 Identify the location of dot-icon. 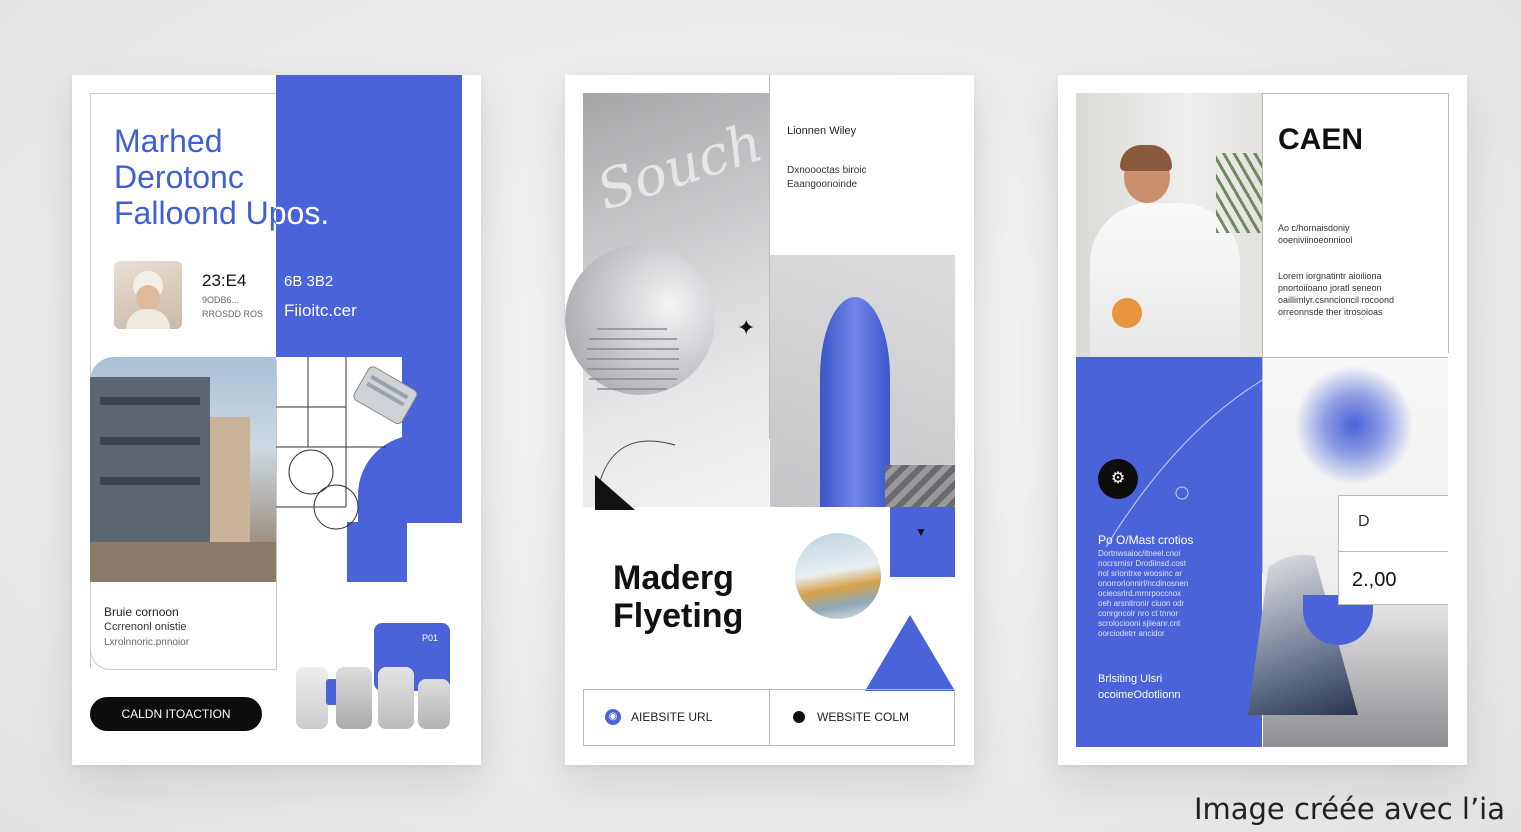
(799, 717).